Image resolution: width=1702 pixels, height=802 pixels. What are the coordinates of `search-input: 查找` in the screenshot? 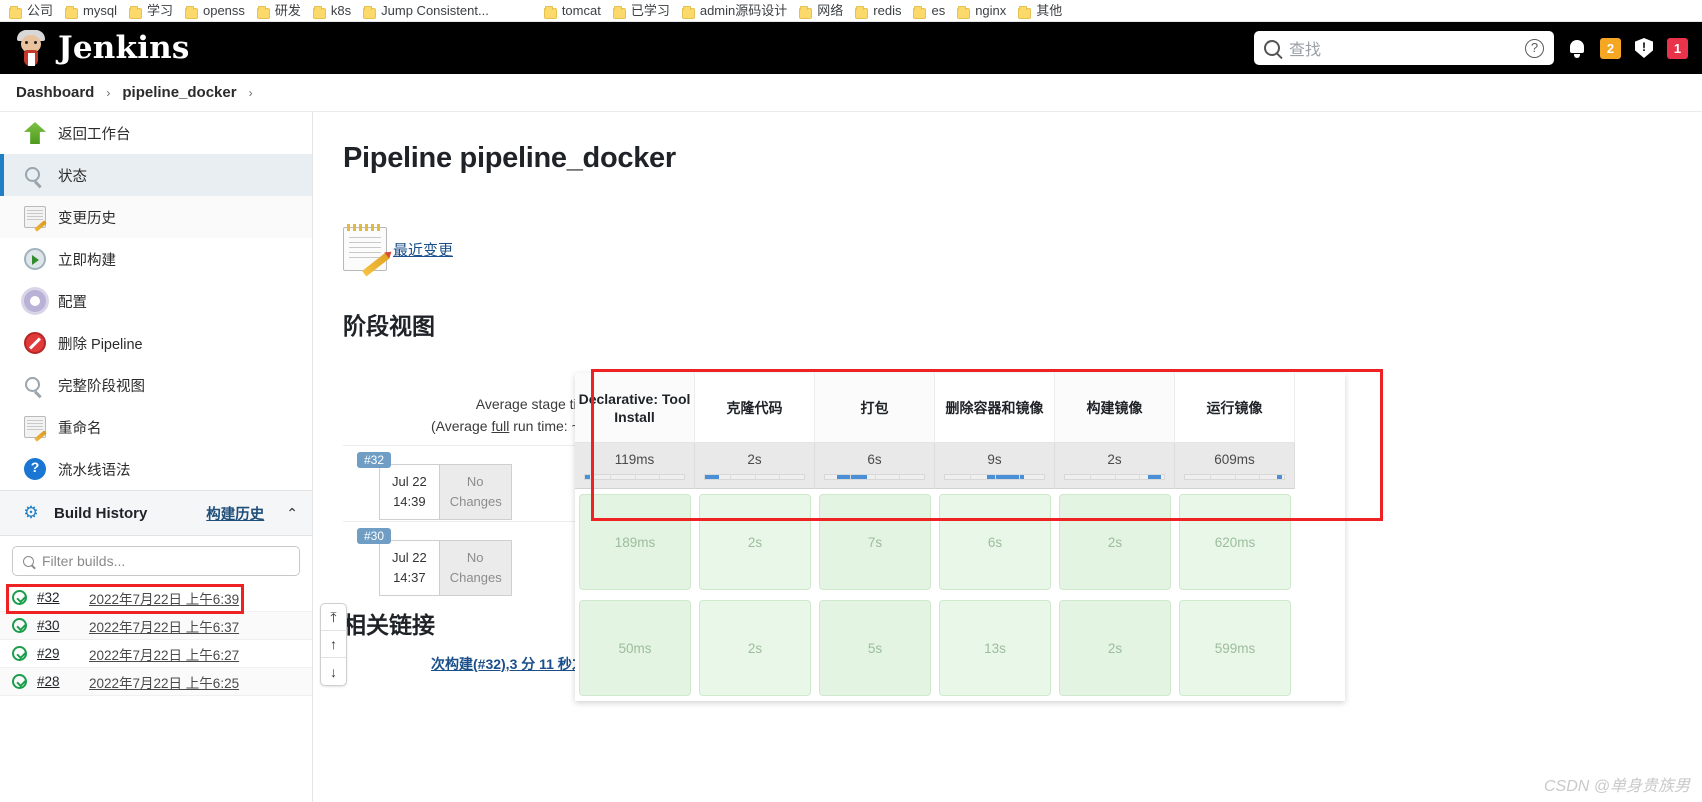 It's located at (1402, 48).